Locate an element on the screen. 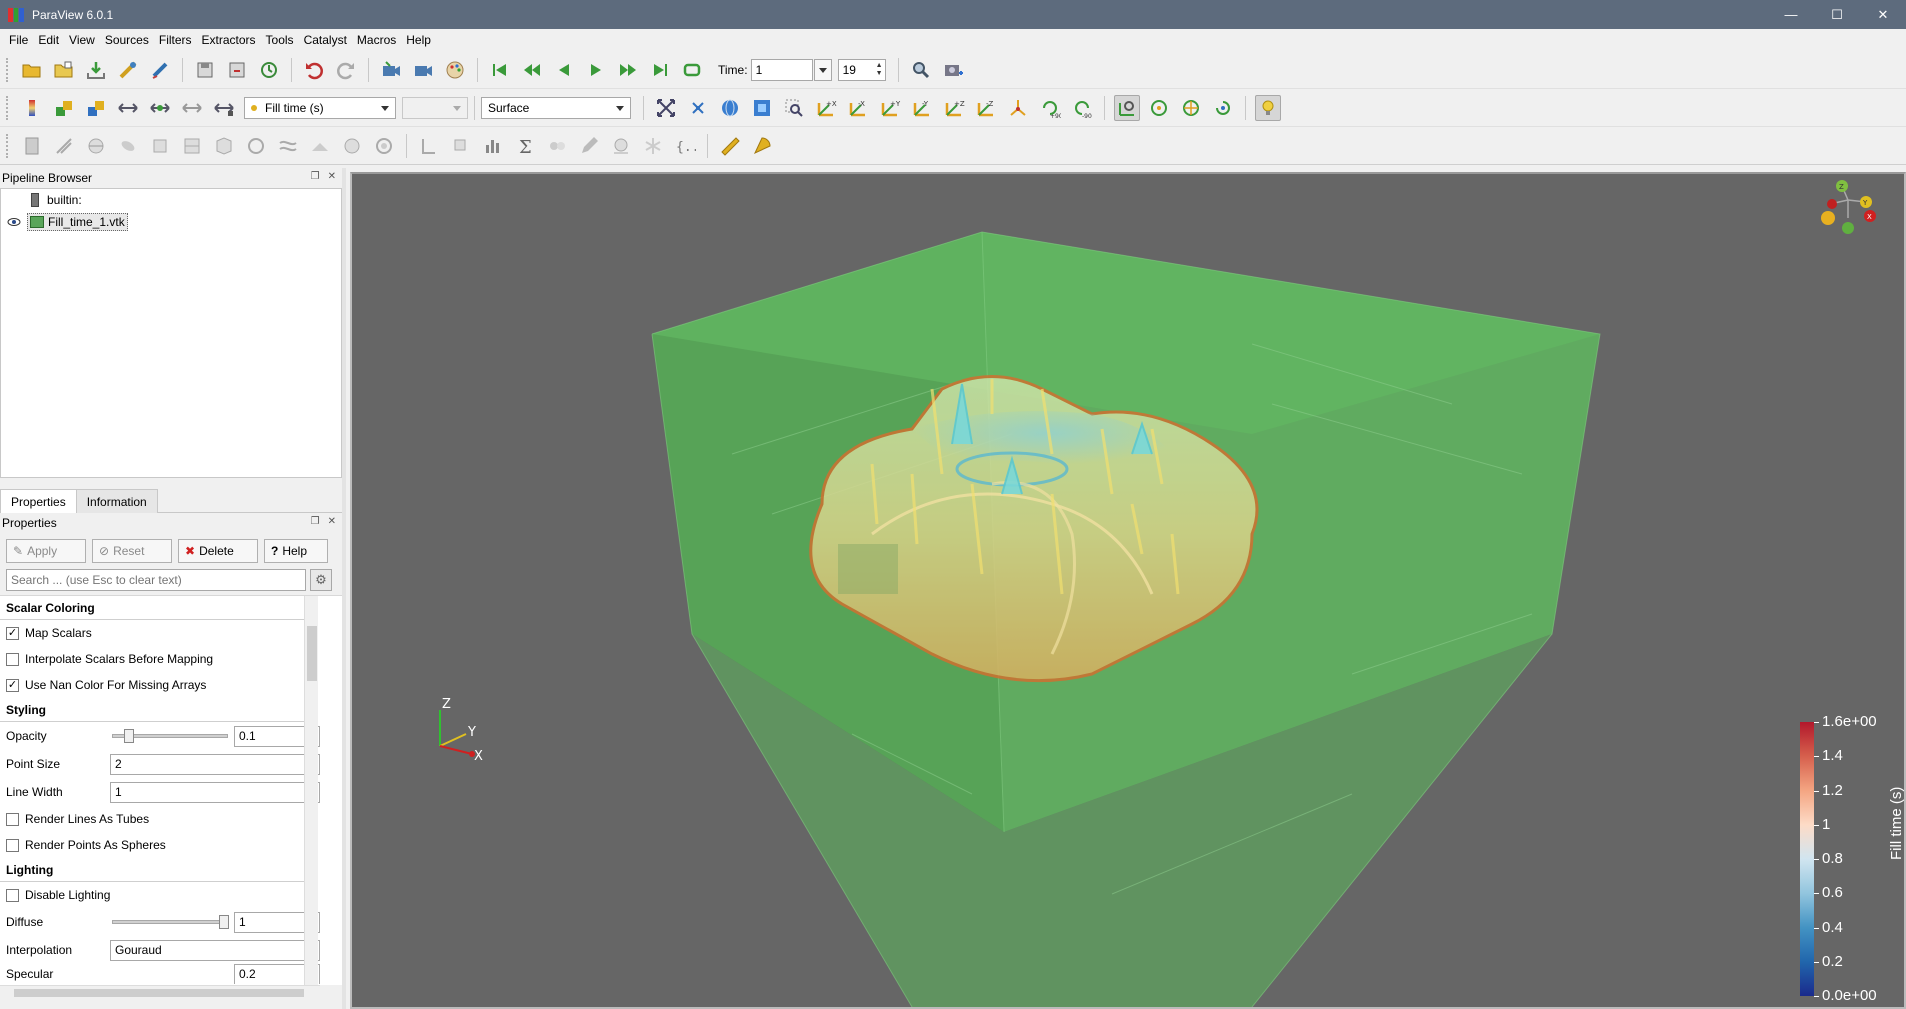  edit-data-button is located at coordinates (589, 146).